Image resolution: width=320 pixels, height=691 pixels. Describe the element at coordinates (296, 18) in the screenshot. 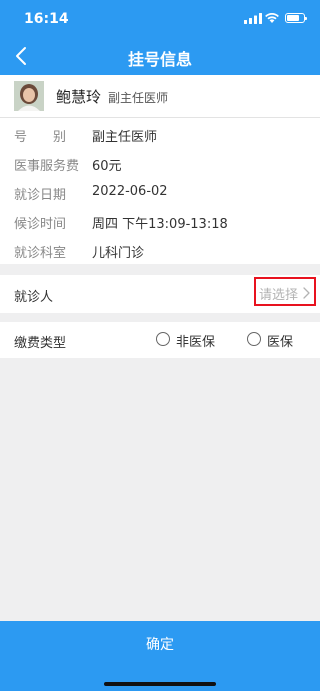

I see `battery-icon` at that location.